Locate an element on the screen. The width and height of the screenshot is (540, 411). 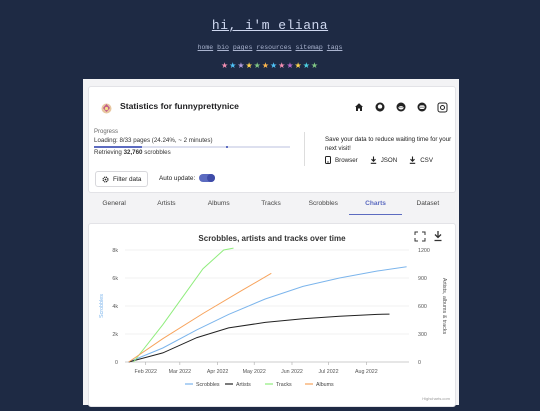
y-left-axis-label: Scrobbles is located at coordinates (102, 306).